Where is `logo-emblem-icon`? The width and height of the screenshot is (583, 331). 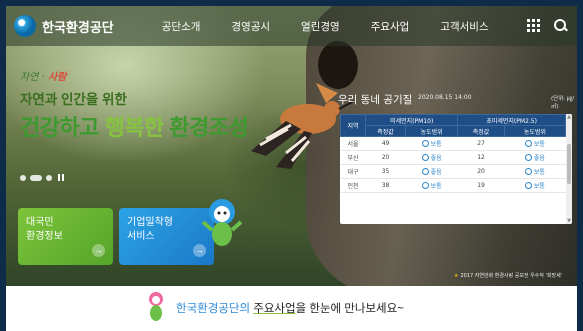 logo-emblem-icon is located at coordinates (25, 26).